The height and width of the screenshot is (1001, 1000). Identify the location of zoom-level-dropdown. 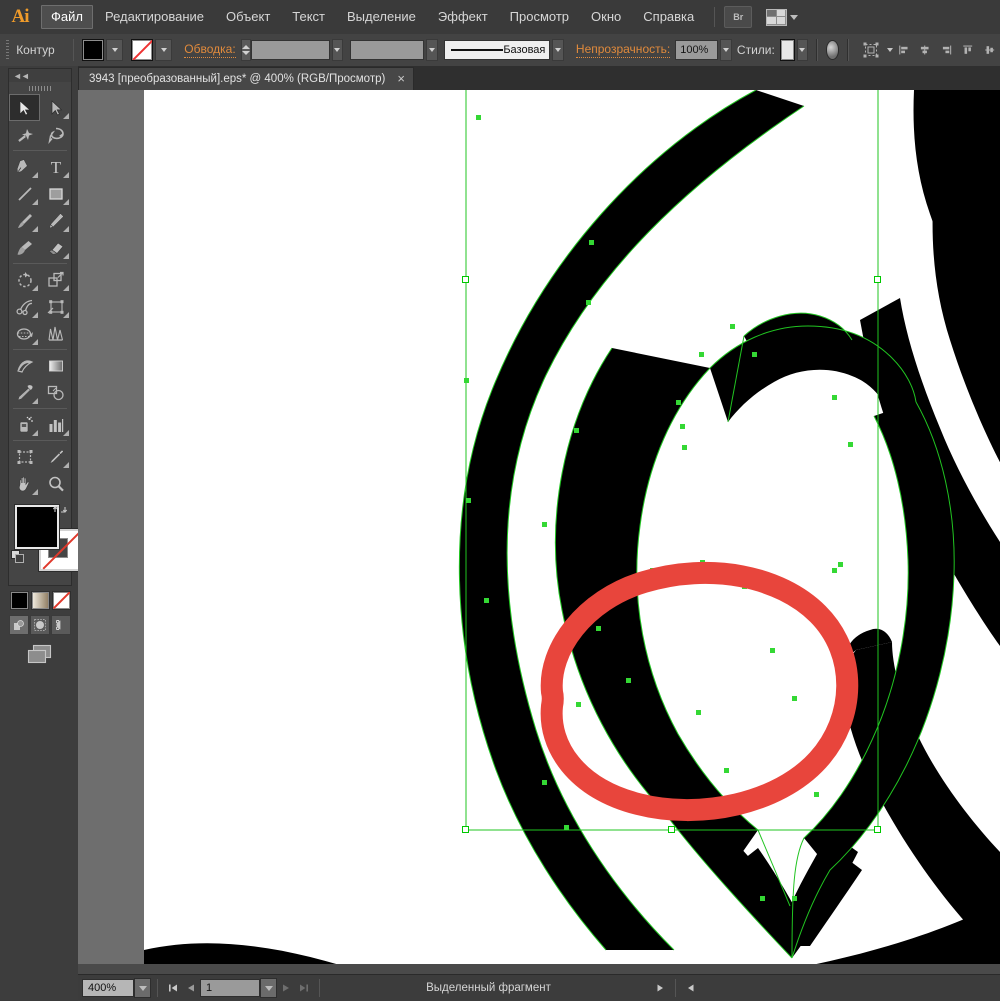
(142, 988).